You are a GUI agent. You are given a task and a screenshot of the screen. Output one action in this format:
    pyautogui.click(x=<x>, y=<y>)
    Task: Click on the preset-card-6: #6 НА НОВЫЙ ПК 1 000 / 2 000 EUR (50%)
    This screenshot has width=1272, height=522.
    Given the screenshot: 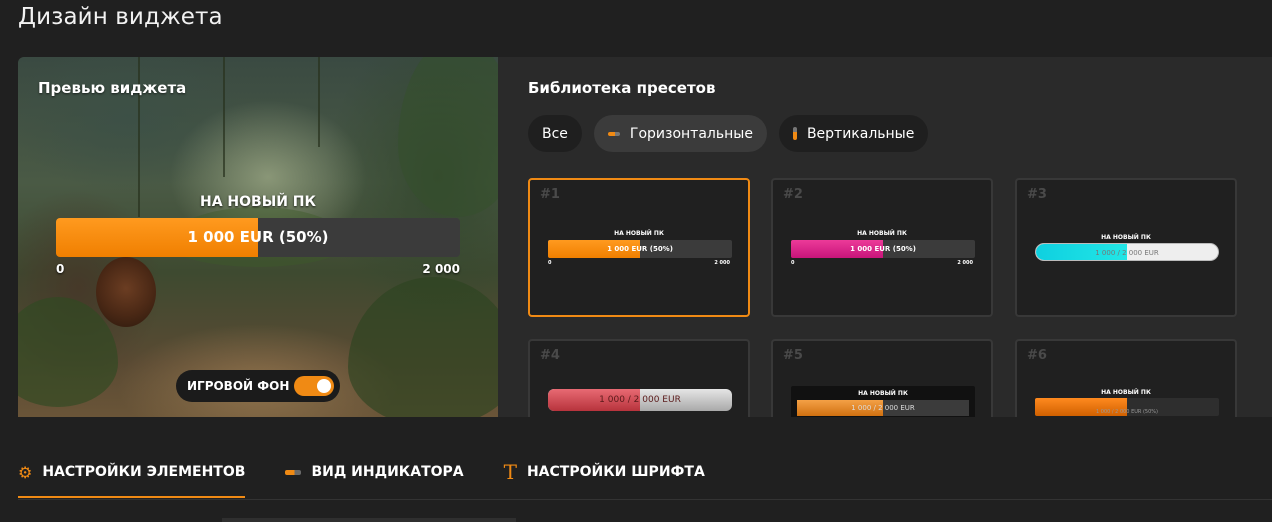 What is the action you would take?
    pyautogui.click(x=1126, y=378)
    